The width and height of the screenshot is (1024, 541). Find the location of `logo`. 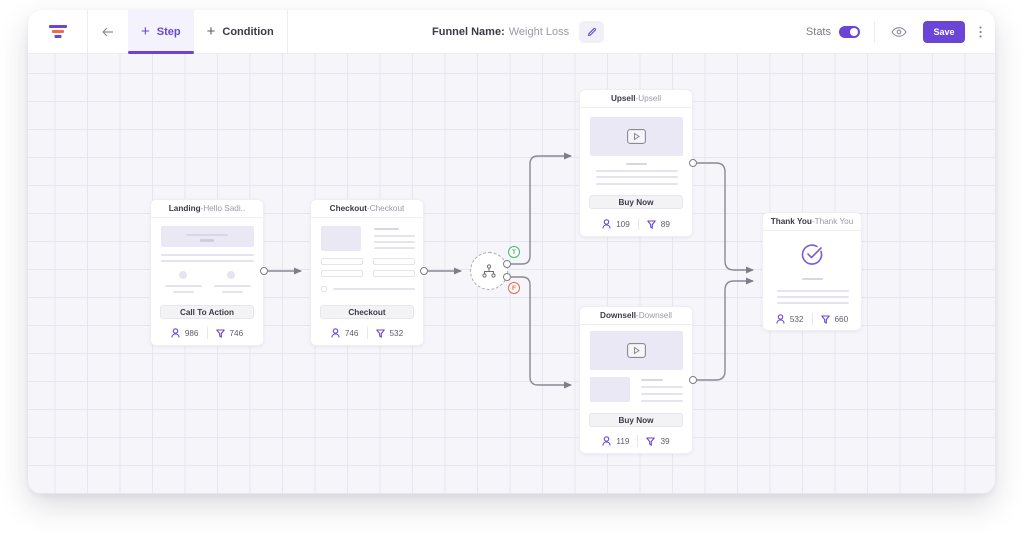

logo is located at coordinates (58, 32).